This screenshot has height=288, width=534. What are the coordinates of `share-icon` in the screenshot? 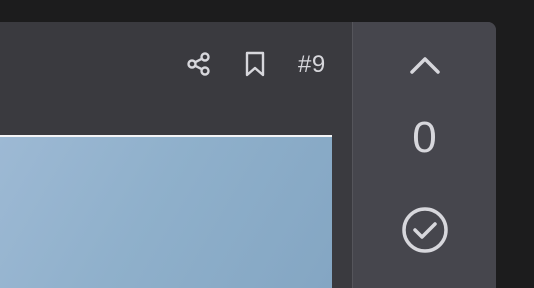 It's located at (198, 64).